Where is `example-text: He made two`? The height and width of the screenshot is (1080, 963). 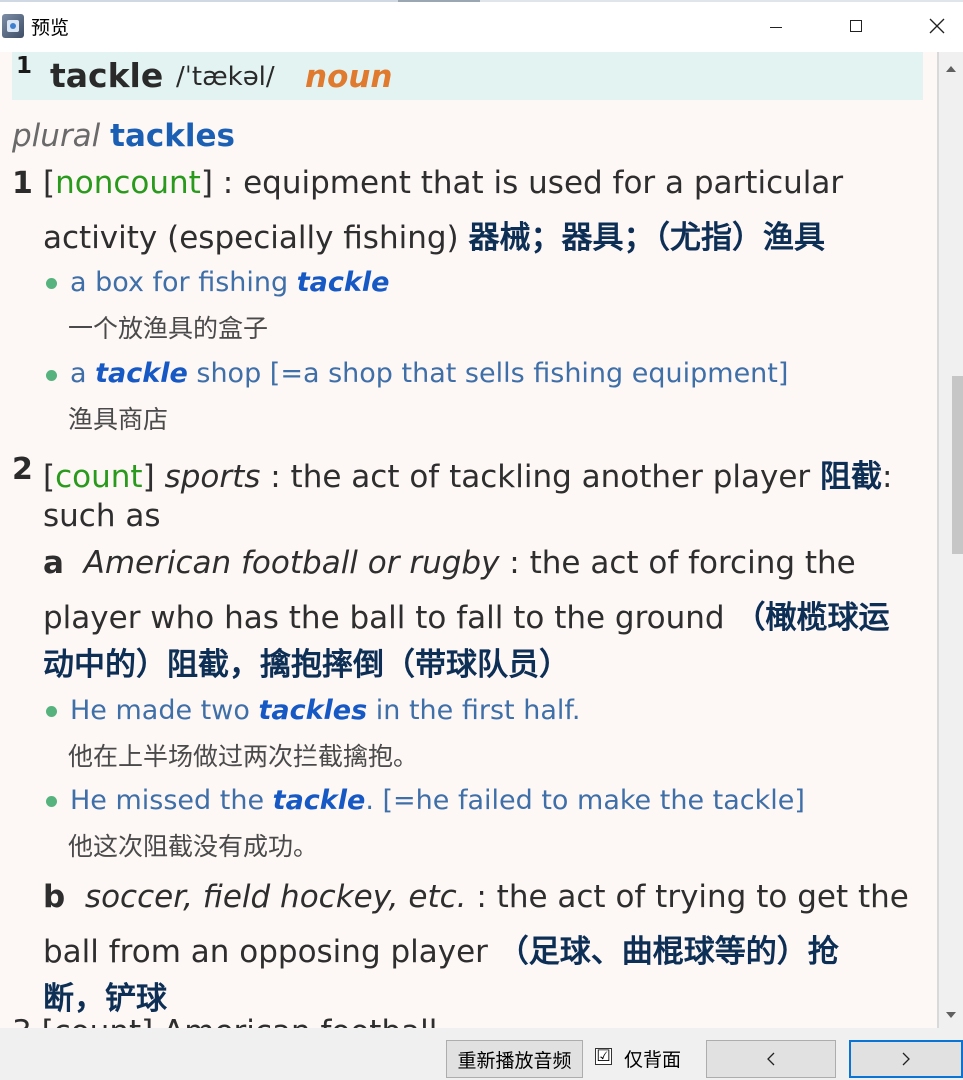 example-text: He made two is located at coordinates (164, 710).